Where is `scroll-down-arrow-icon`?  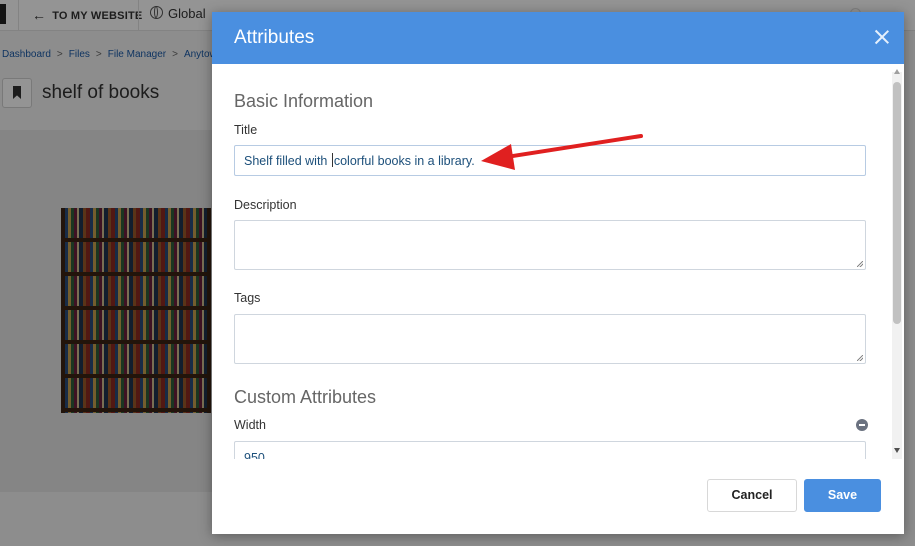 scroll-down-arrow-icon is located at coordinates (897, 450).